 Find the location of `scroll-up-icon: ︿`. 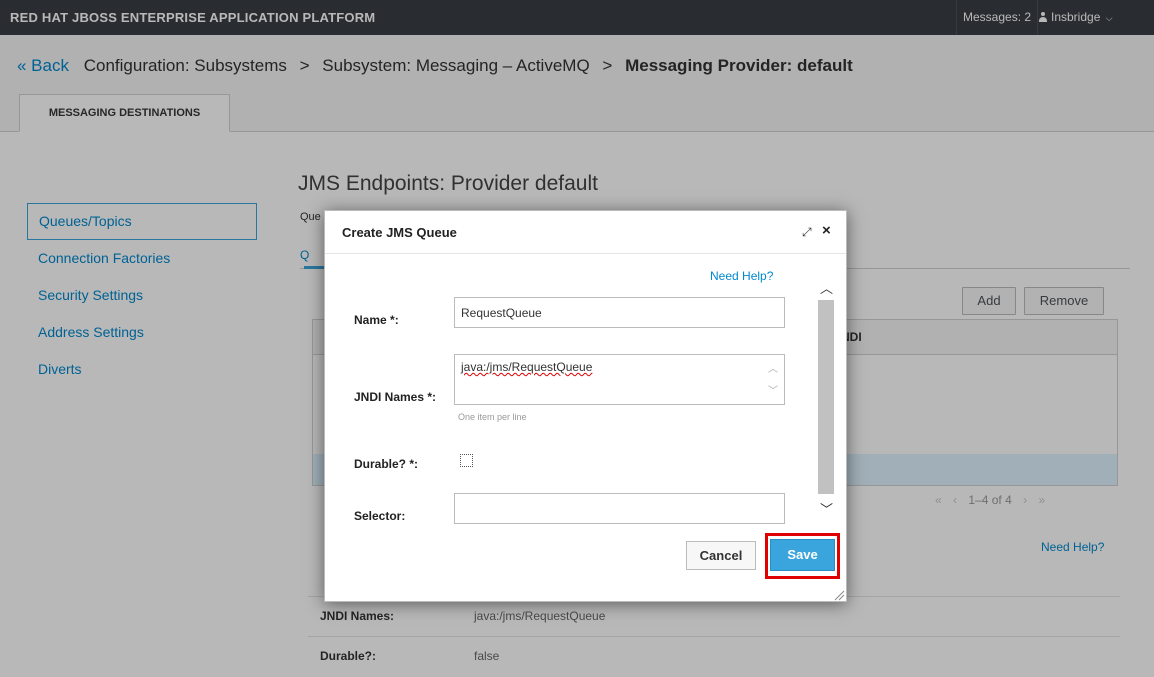

scroll-up-icon: ︿ is located at coordinates (826, 287).